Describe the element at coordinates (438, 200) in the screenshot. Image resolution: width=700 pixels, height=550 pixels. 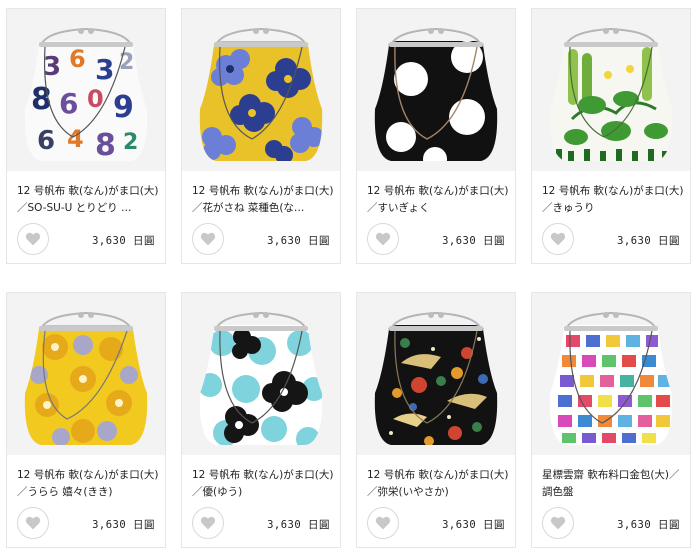
I see `product-title: 12 号帆布 軟(なん)がま口(大)／すいぎょく` at that location.